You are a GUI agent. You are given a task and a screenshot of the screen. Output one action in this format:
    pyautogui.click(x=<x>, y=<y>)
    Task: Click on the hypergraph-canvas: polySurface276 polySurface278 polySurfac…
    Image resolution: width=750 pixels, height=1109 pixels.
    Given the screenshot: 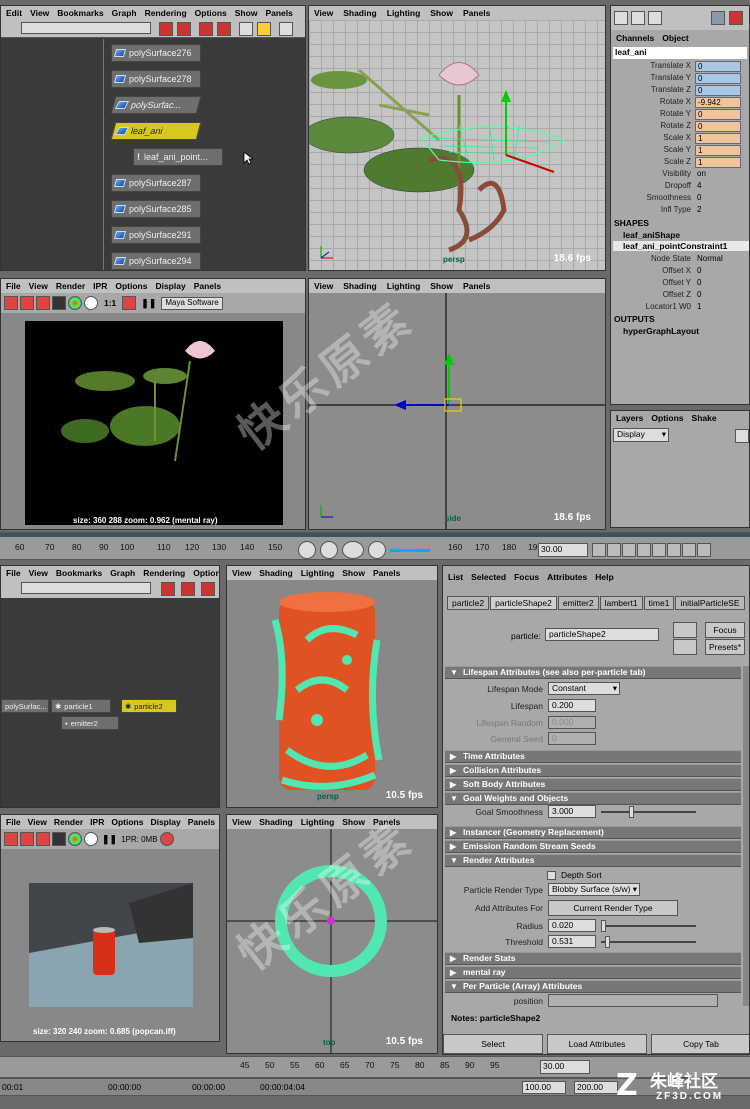 What is the action you would take?
    pyautogui.click(x=153, y=154)
    